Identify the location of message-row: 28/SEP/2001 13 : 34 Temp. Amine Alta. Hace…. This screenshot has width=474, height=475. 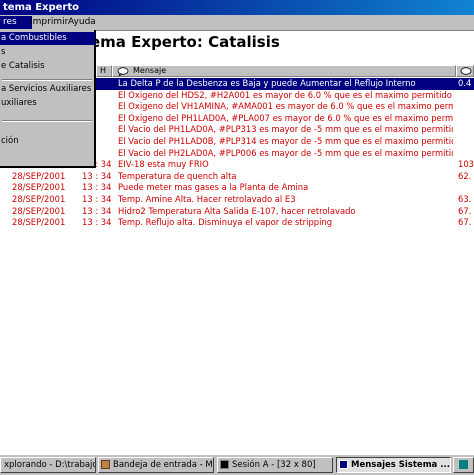
(237, 200).